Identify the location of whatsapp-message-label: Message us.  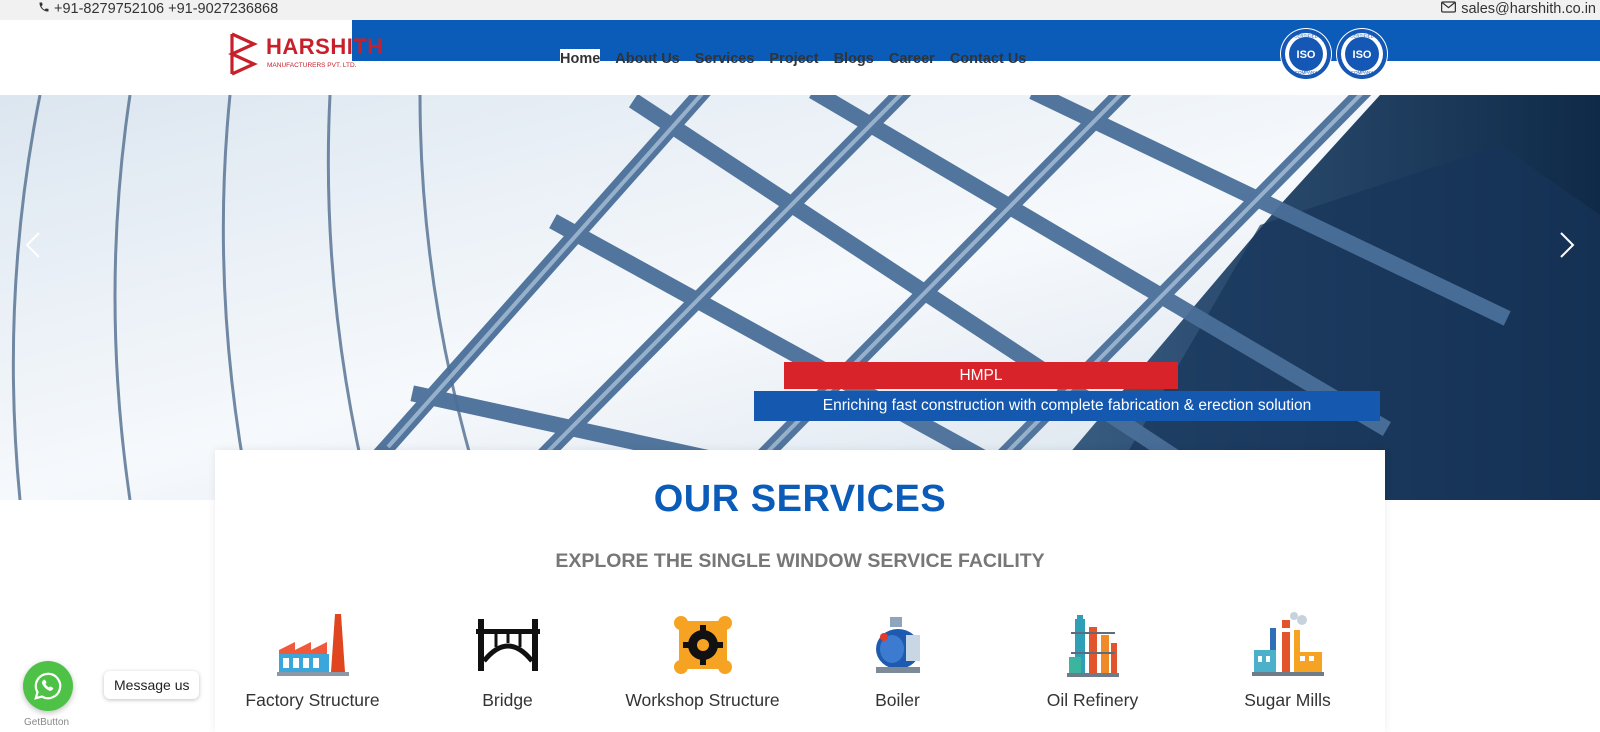
(152, 685).